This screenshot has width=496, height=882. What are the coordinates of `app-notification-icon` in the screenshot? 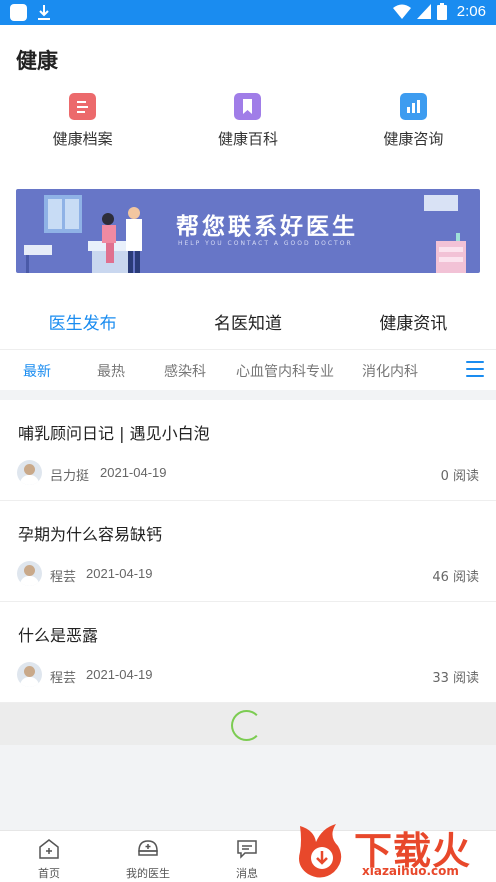 It's located at (18, 12).